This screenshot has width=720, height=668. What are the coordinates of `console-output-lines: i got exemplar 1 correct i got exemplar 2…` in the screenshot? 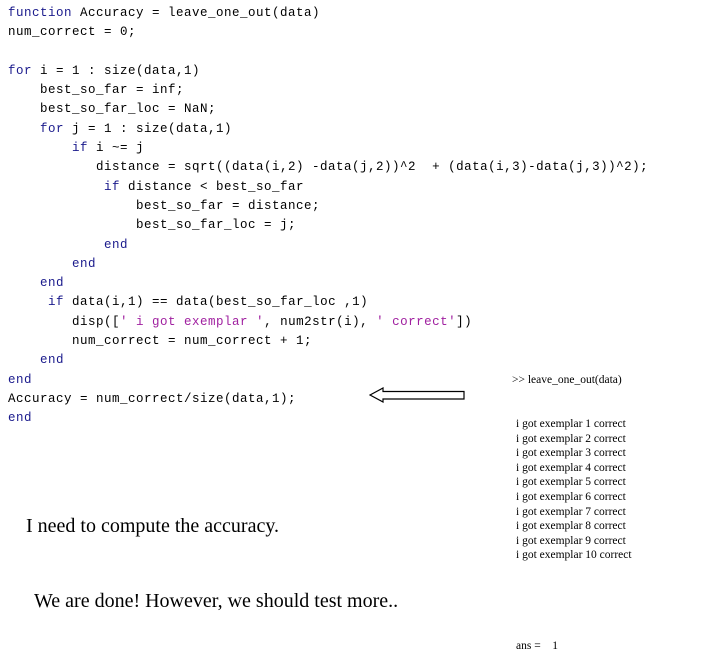 It's located at (612, 490).